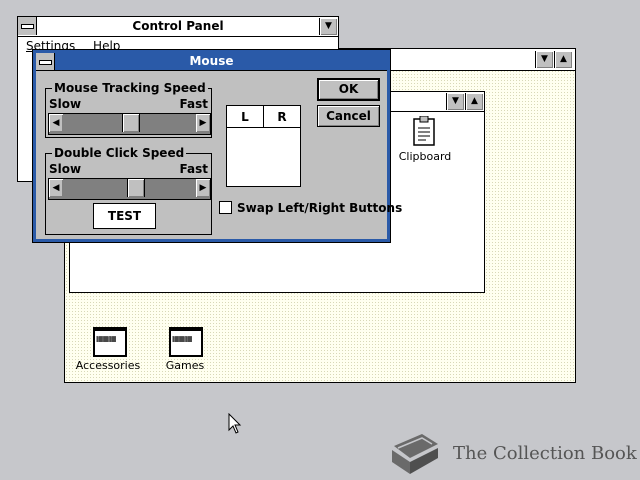  I want to click on window-title: Control Panel, so click(178, 26).